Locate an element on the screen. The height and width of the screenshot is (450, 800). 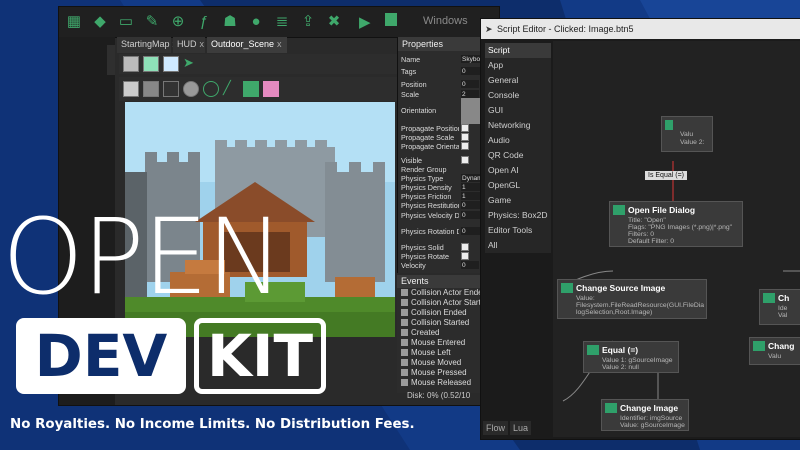
prop-value-x: 2 is located at coordinates (470, 94).